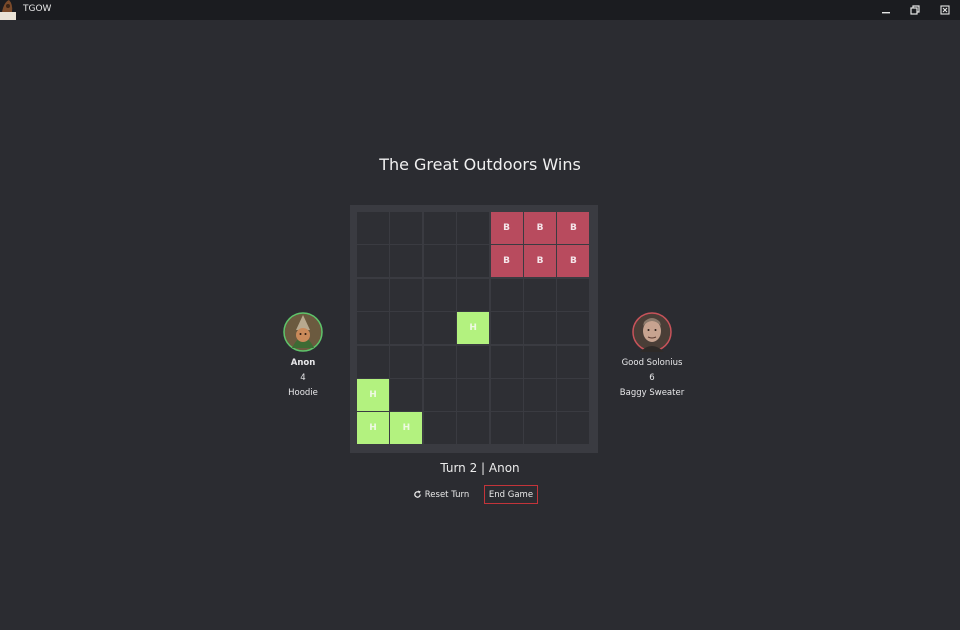 The height and width of the screenshot is (630, 960). What do you see at coordinates (573, 395) in the screenshot?
I see `board-cell-r5-c6` at bounding box center [573, 395].